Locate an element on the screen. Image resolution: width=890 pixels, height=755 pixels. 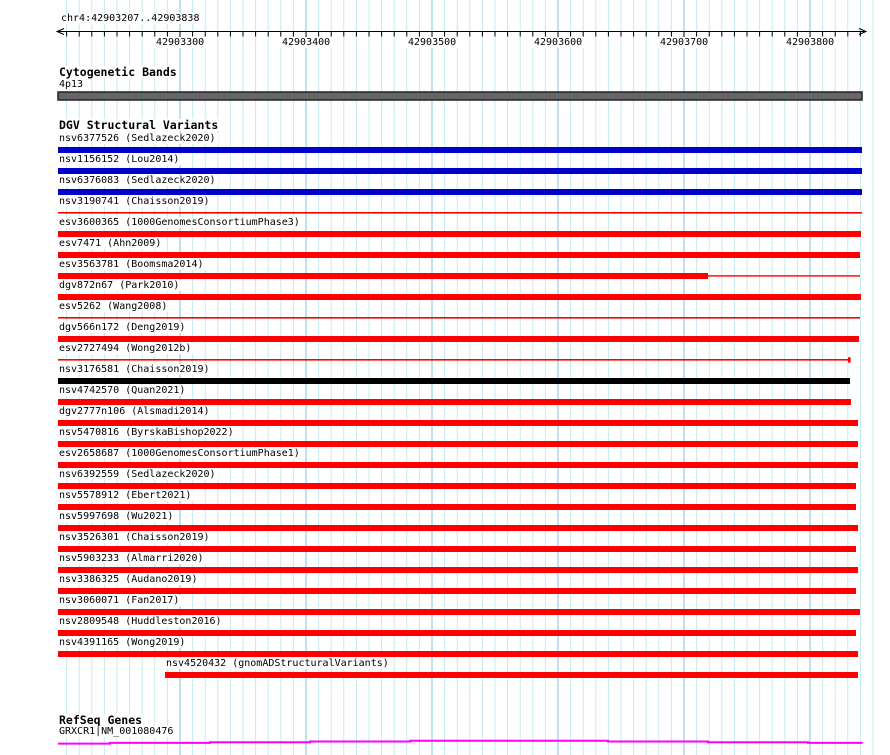
ruler-tick-label: 42903800 is located at coordinates (810, 42).